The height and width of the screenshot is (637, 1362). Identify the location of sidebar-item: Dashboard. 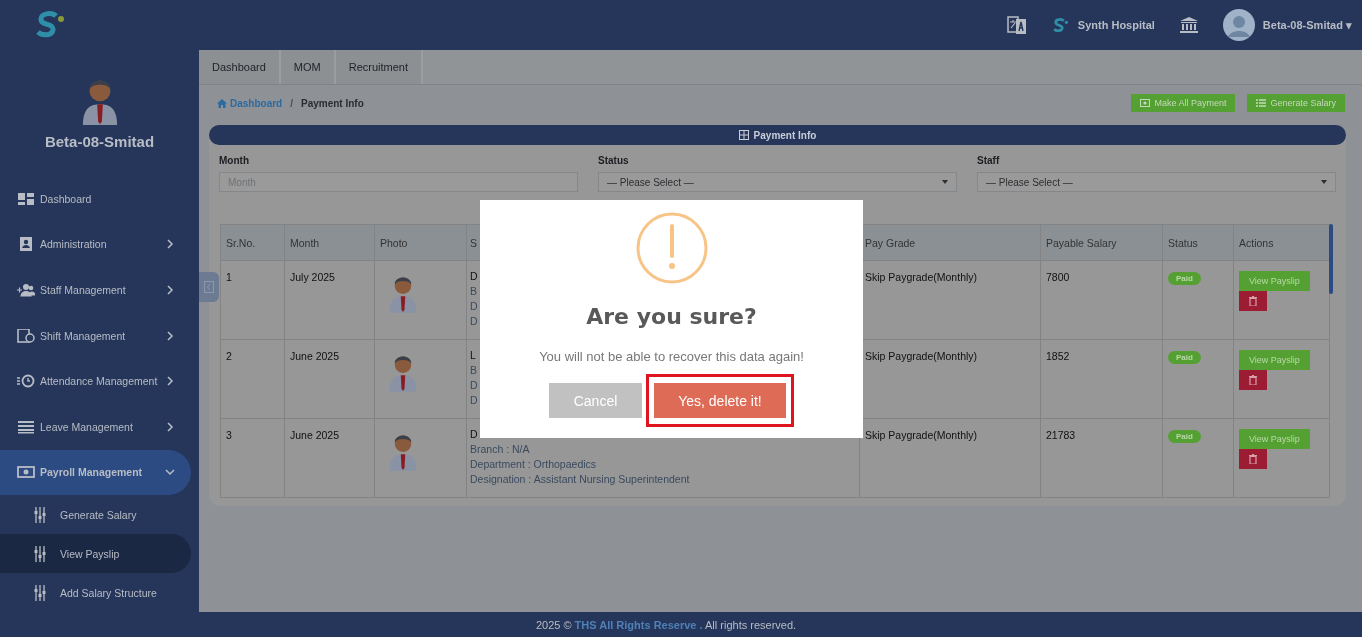
(95, 199).